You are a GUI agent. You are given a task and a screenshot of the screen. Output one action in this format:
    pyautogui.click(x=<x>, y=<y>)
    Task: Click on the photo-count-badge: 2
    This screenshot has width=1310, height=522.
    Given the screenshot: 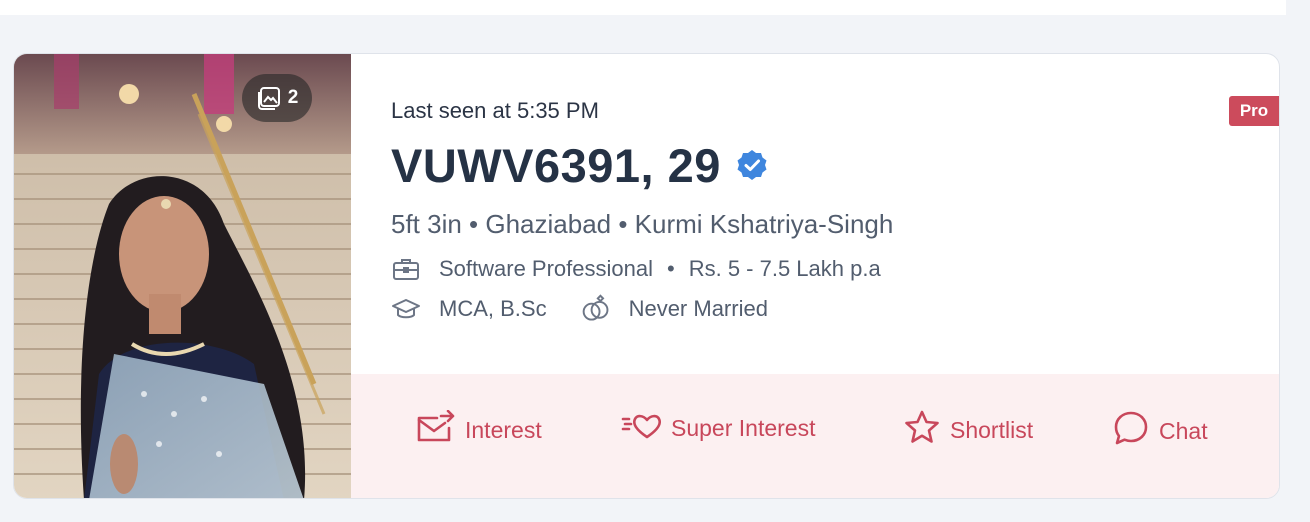 What is the action you would take?
    pyautogui.click(x=277, y=98)
    